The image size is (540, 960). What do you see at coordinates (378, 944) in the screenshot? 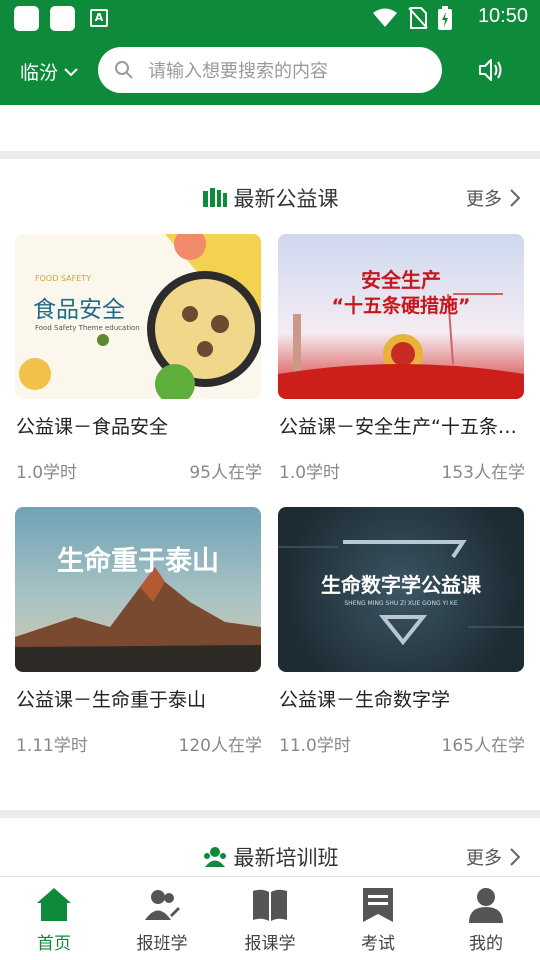
I see `nav-label: 考试` at bounding box center [378, 944].